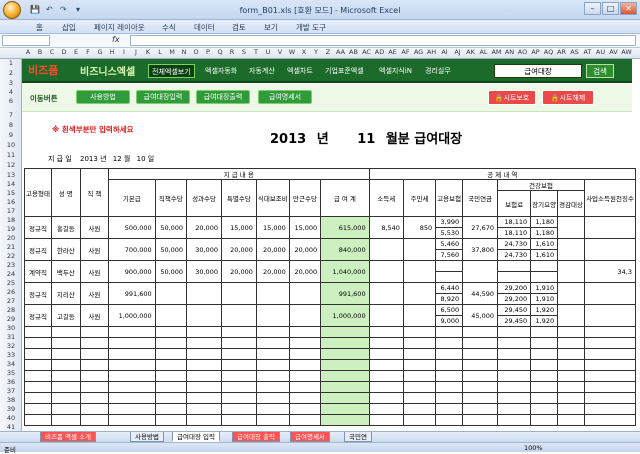  What do you see at coordinates (305, 293) in the screenshot?
I see `cell-overtime` at bounding box center [305, 293].